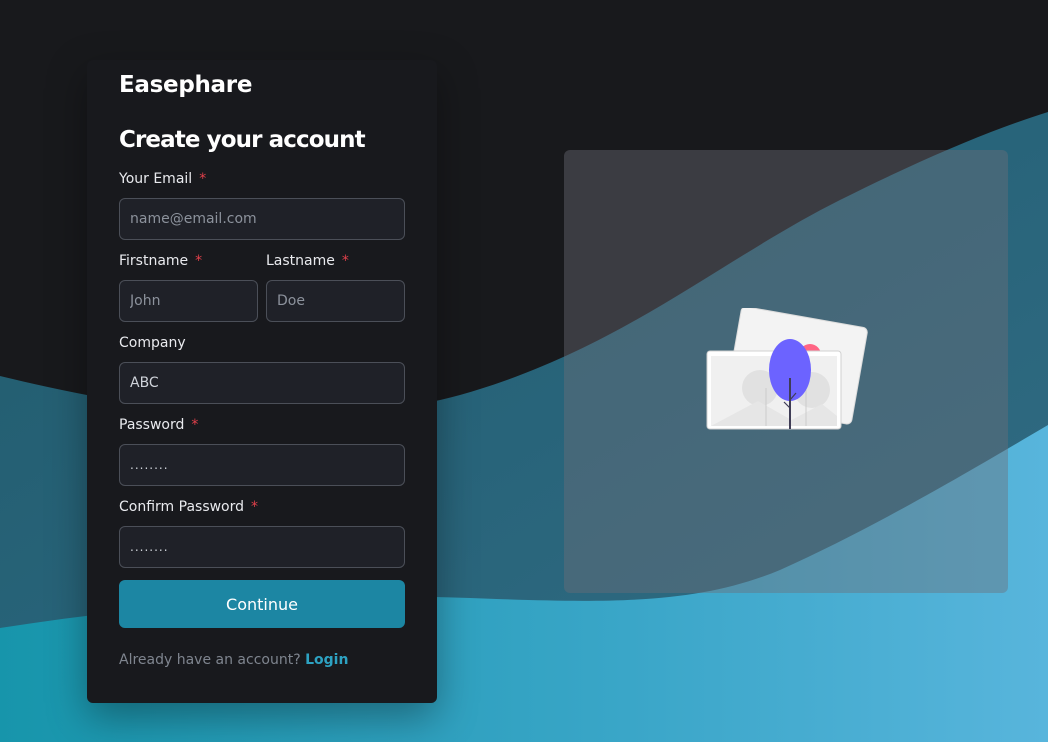  What do you see at coordinates (262, 604) in the screenshot?
I see `continue-button: Continue` at bounding box center [262, 604].